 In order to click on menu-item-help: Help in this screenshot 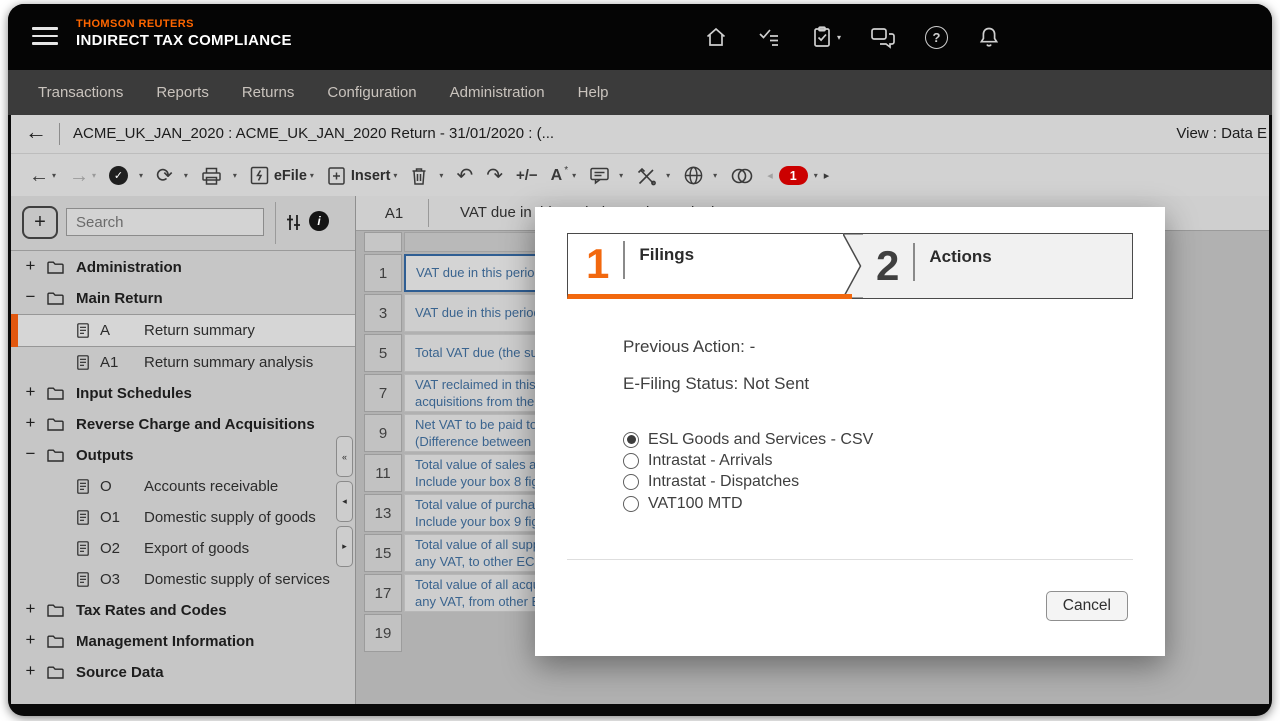, I will do `click(593, 92)`.